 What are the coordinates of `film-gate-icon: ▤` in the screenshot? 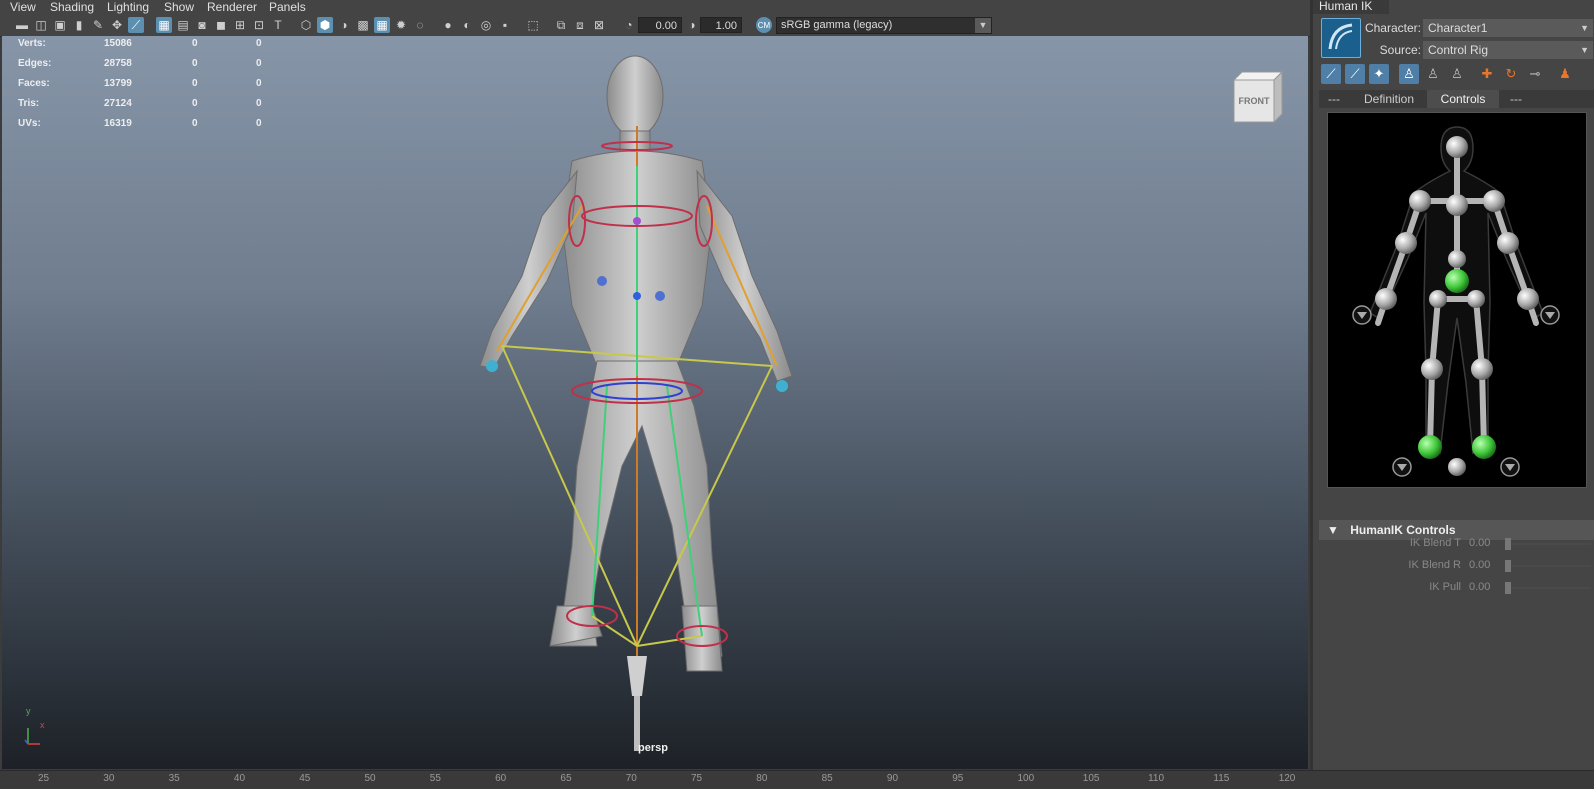 It's located at (183, 25).